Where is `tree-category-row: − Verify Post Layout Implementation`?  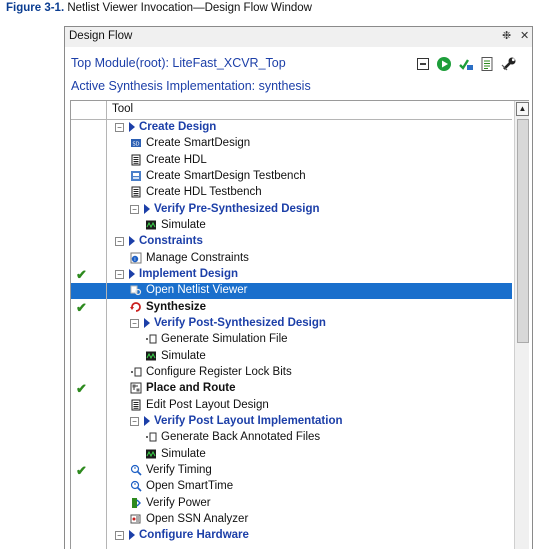
tree-category-row: − Verify Post Layout Implementation is located at coordinates (309, 422).